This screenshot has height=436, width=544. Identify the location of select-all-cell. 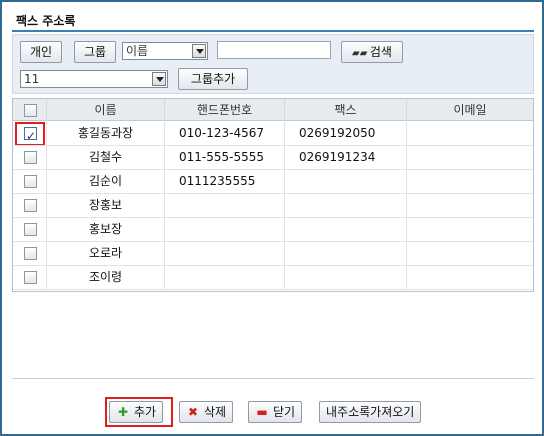
(30, 110).